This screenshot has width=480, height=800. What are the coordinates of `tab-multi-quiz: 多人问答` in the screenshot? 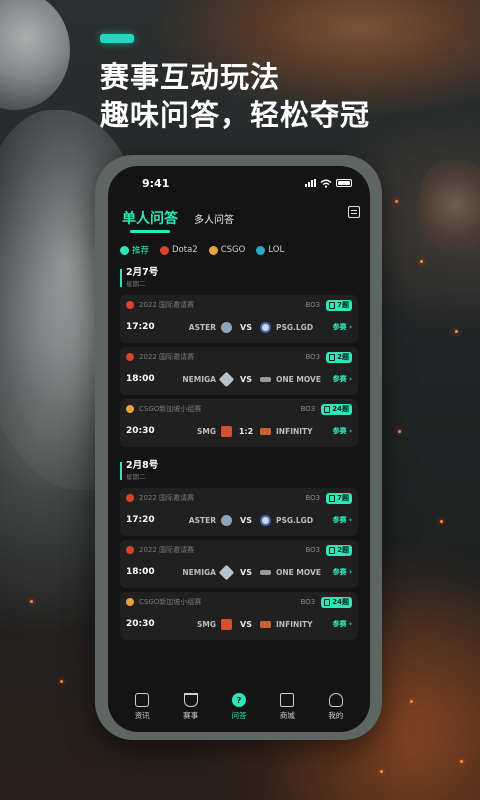 It's located at (214, 219).